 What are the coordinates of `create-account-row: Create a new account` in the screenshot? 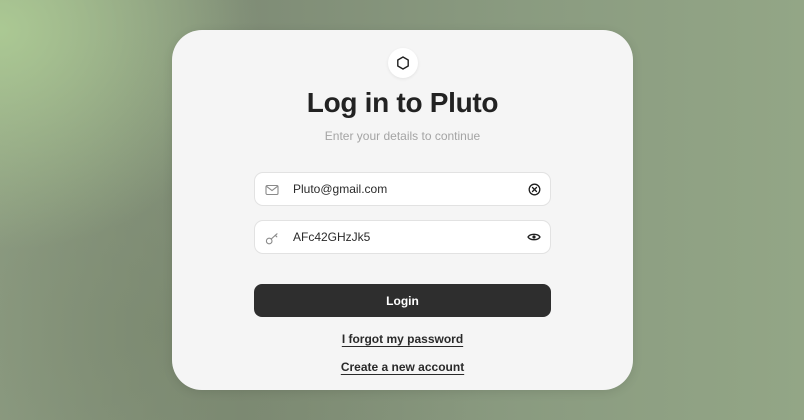 It's located at (402, 367).